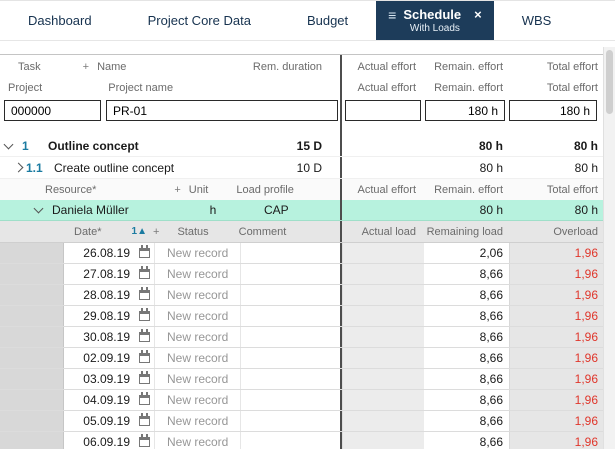 The height and width of the screenshot is (449, 615). I want to click on col-comment: Comment, so click(262, 231).